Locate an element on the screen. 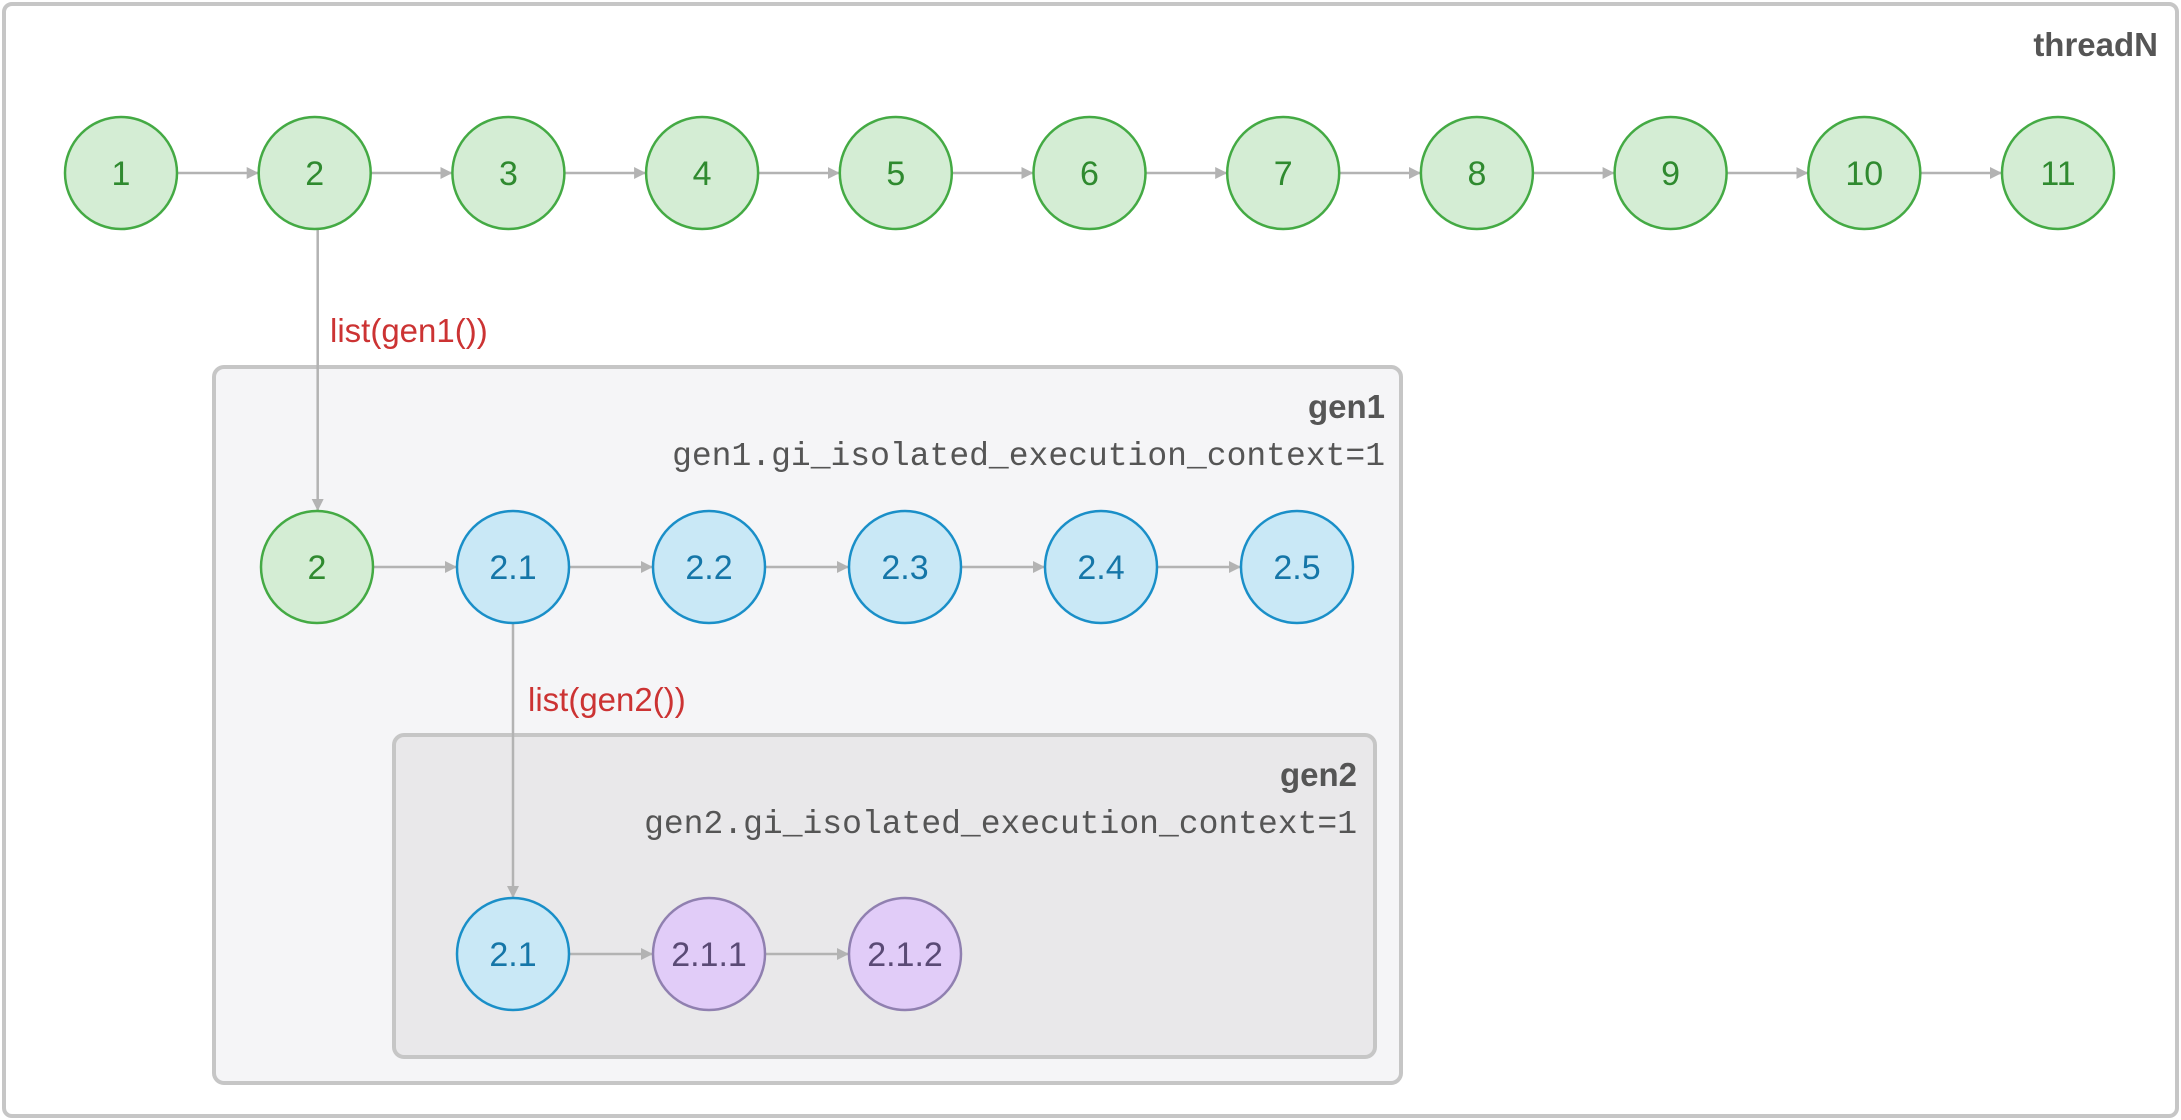 This screenshot has height=1120, width=2181. thread-node-11: 11 is located at coordinates (2058, 173).